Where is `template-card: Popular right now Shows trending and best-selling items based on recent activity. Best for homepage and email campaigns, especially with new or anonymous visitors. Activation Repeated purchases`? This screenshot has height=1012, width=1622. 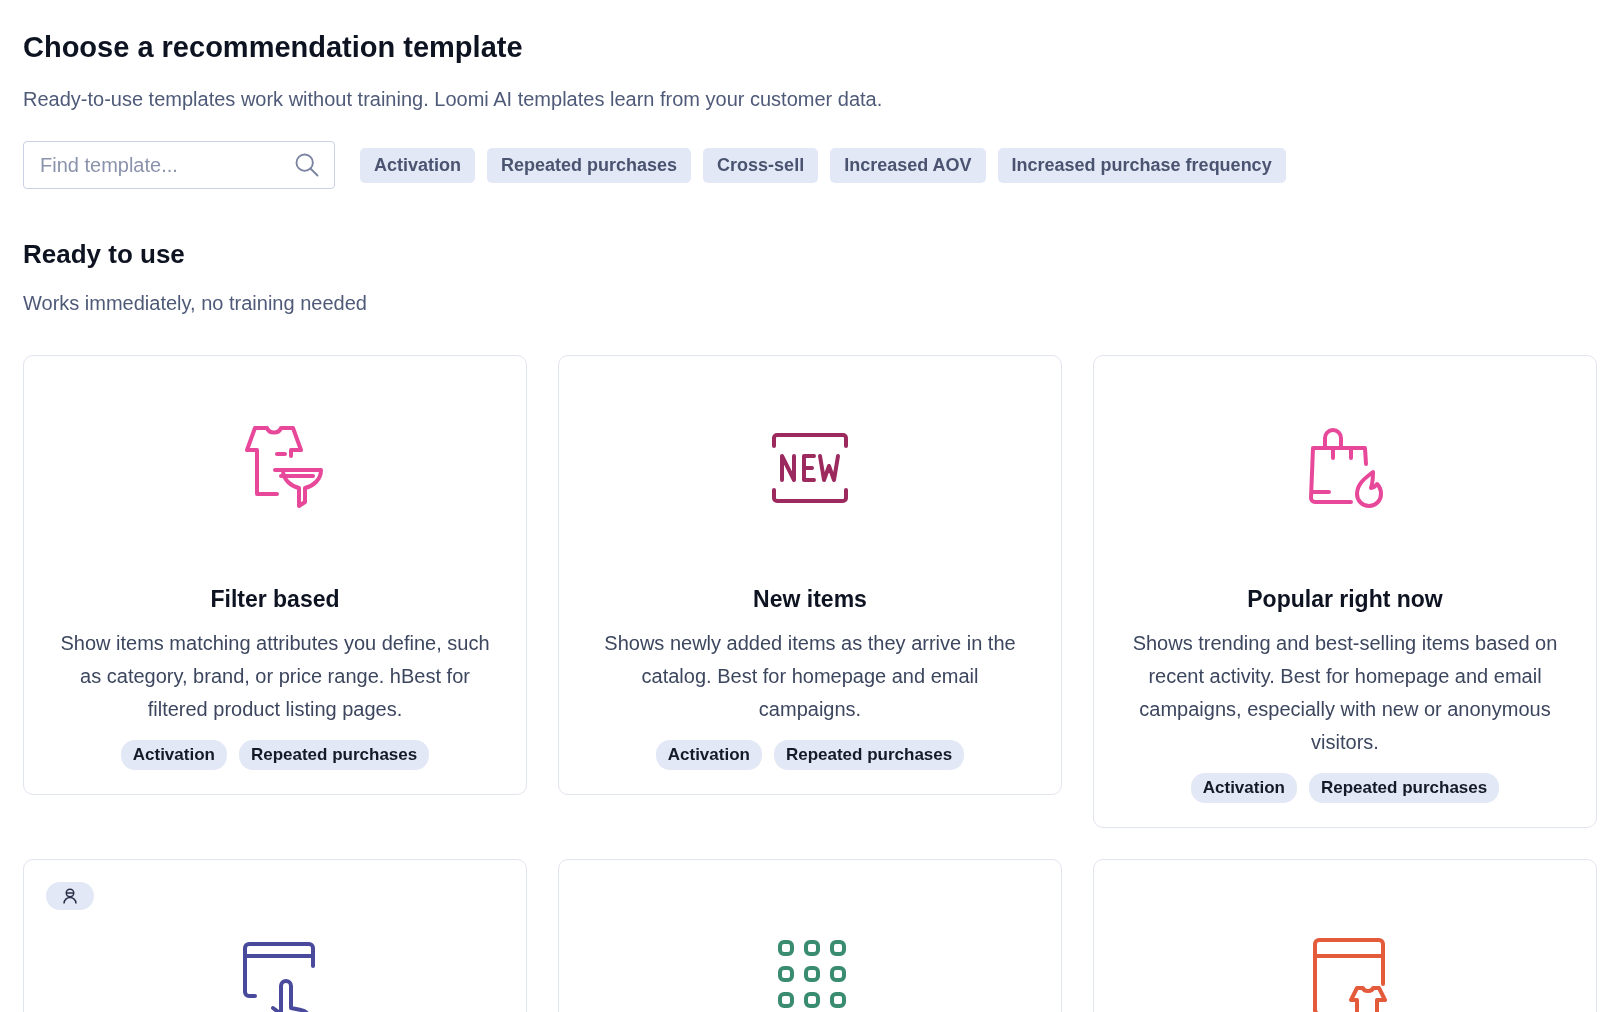 template-card: Popular right now Shows trending and best-selling items based on recent activity. Best for homepage and email campaigns, especially with new or anonymous visitors. Activation Repeated purchases is located at coordinates (1345, 591).